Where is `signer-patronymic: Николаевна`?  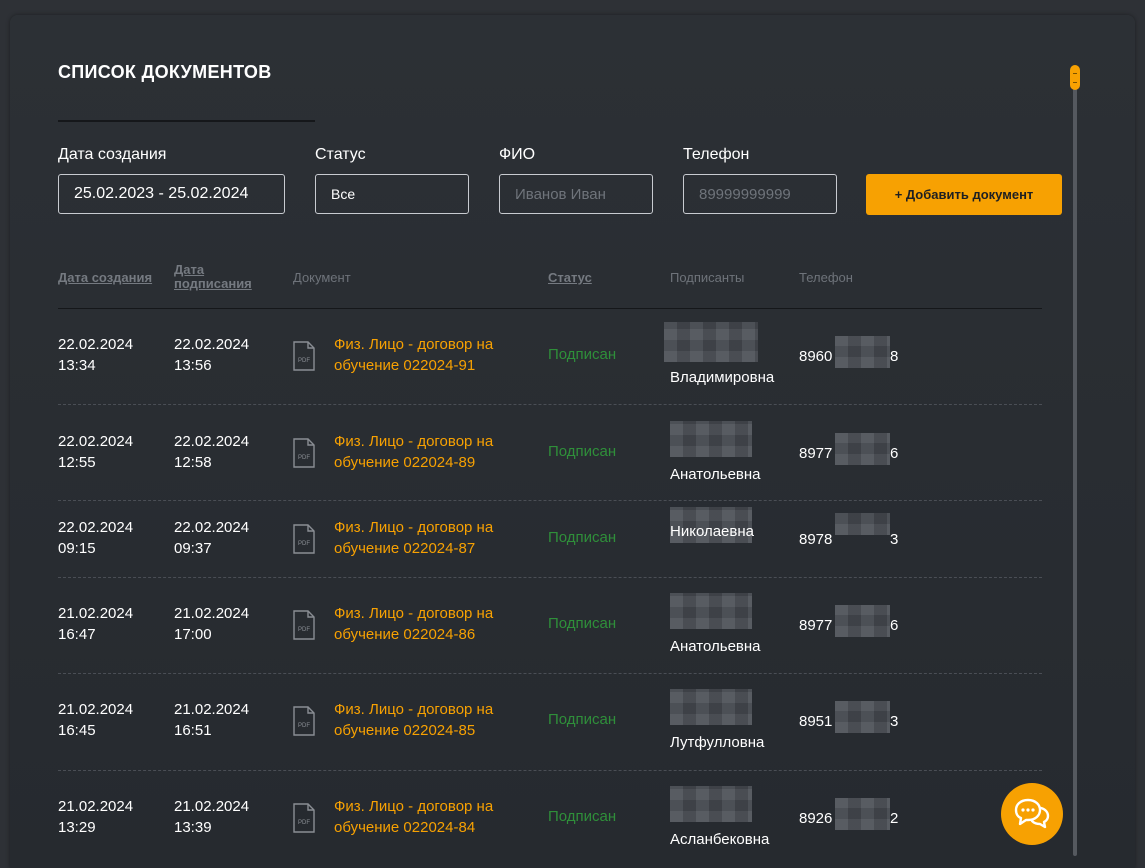 signer-patronymic: Николаевна is located at coordinates (712, 531).